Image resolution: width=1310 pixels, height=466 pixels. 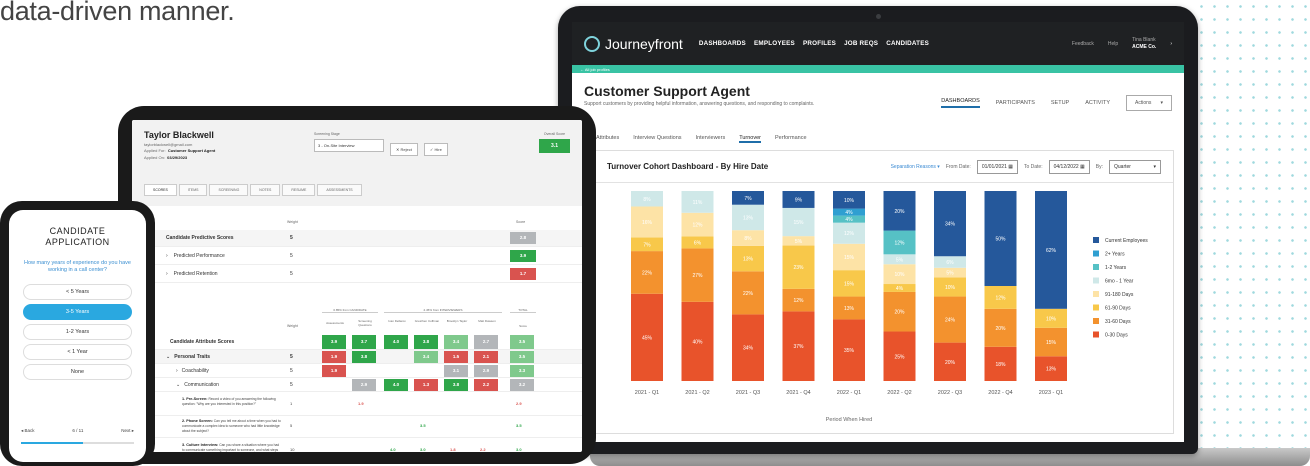 What do you see at coordinates (849, 351) in the screenshot?
I see `data-label: 35%` at bounding box center [849, 351].